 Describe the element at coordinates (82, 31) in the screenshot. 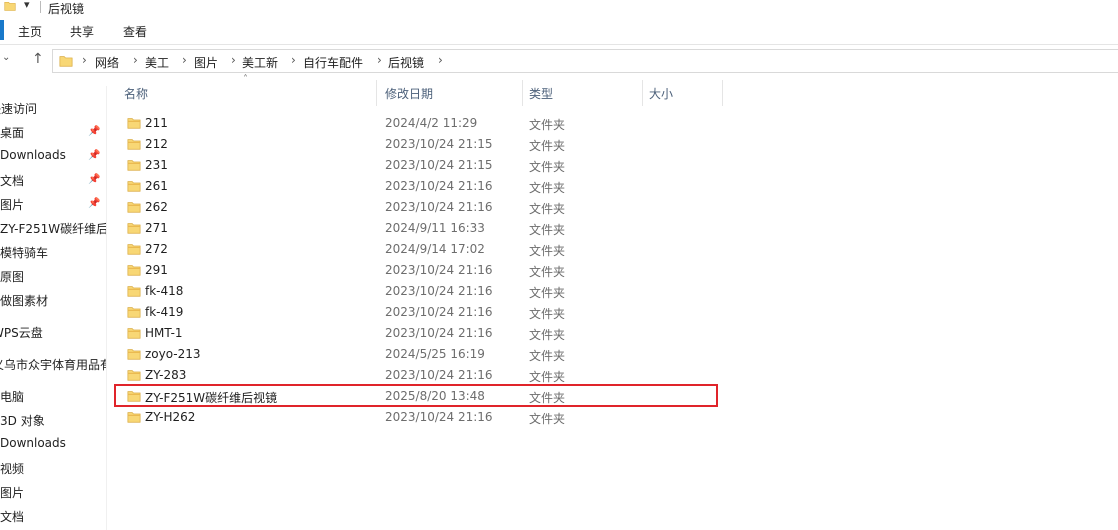

I see `tab-share: 共享` at that location.